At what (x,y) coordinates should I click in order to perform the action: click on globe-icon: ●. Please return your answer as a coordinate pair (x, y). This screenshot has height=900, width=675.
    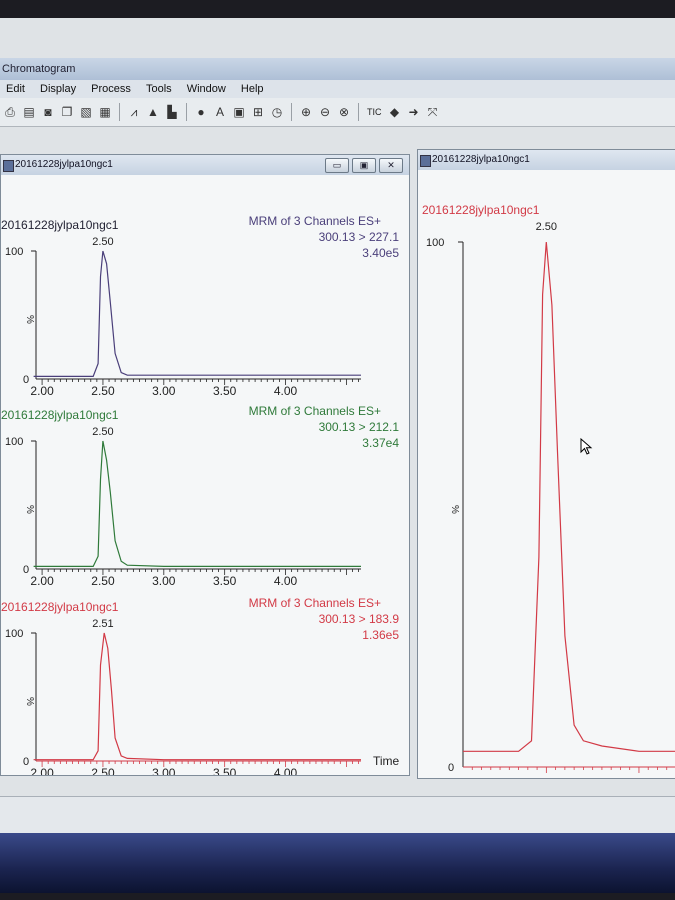
    Looking at the image, I should click on (201, 112).